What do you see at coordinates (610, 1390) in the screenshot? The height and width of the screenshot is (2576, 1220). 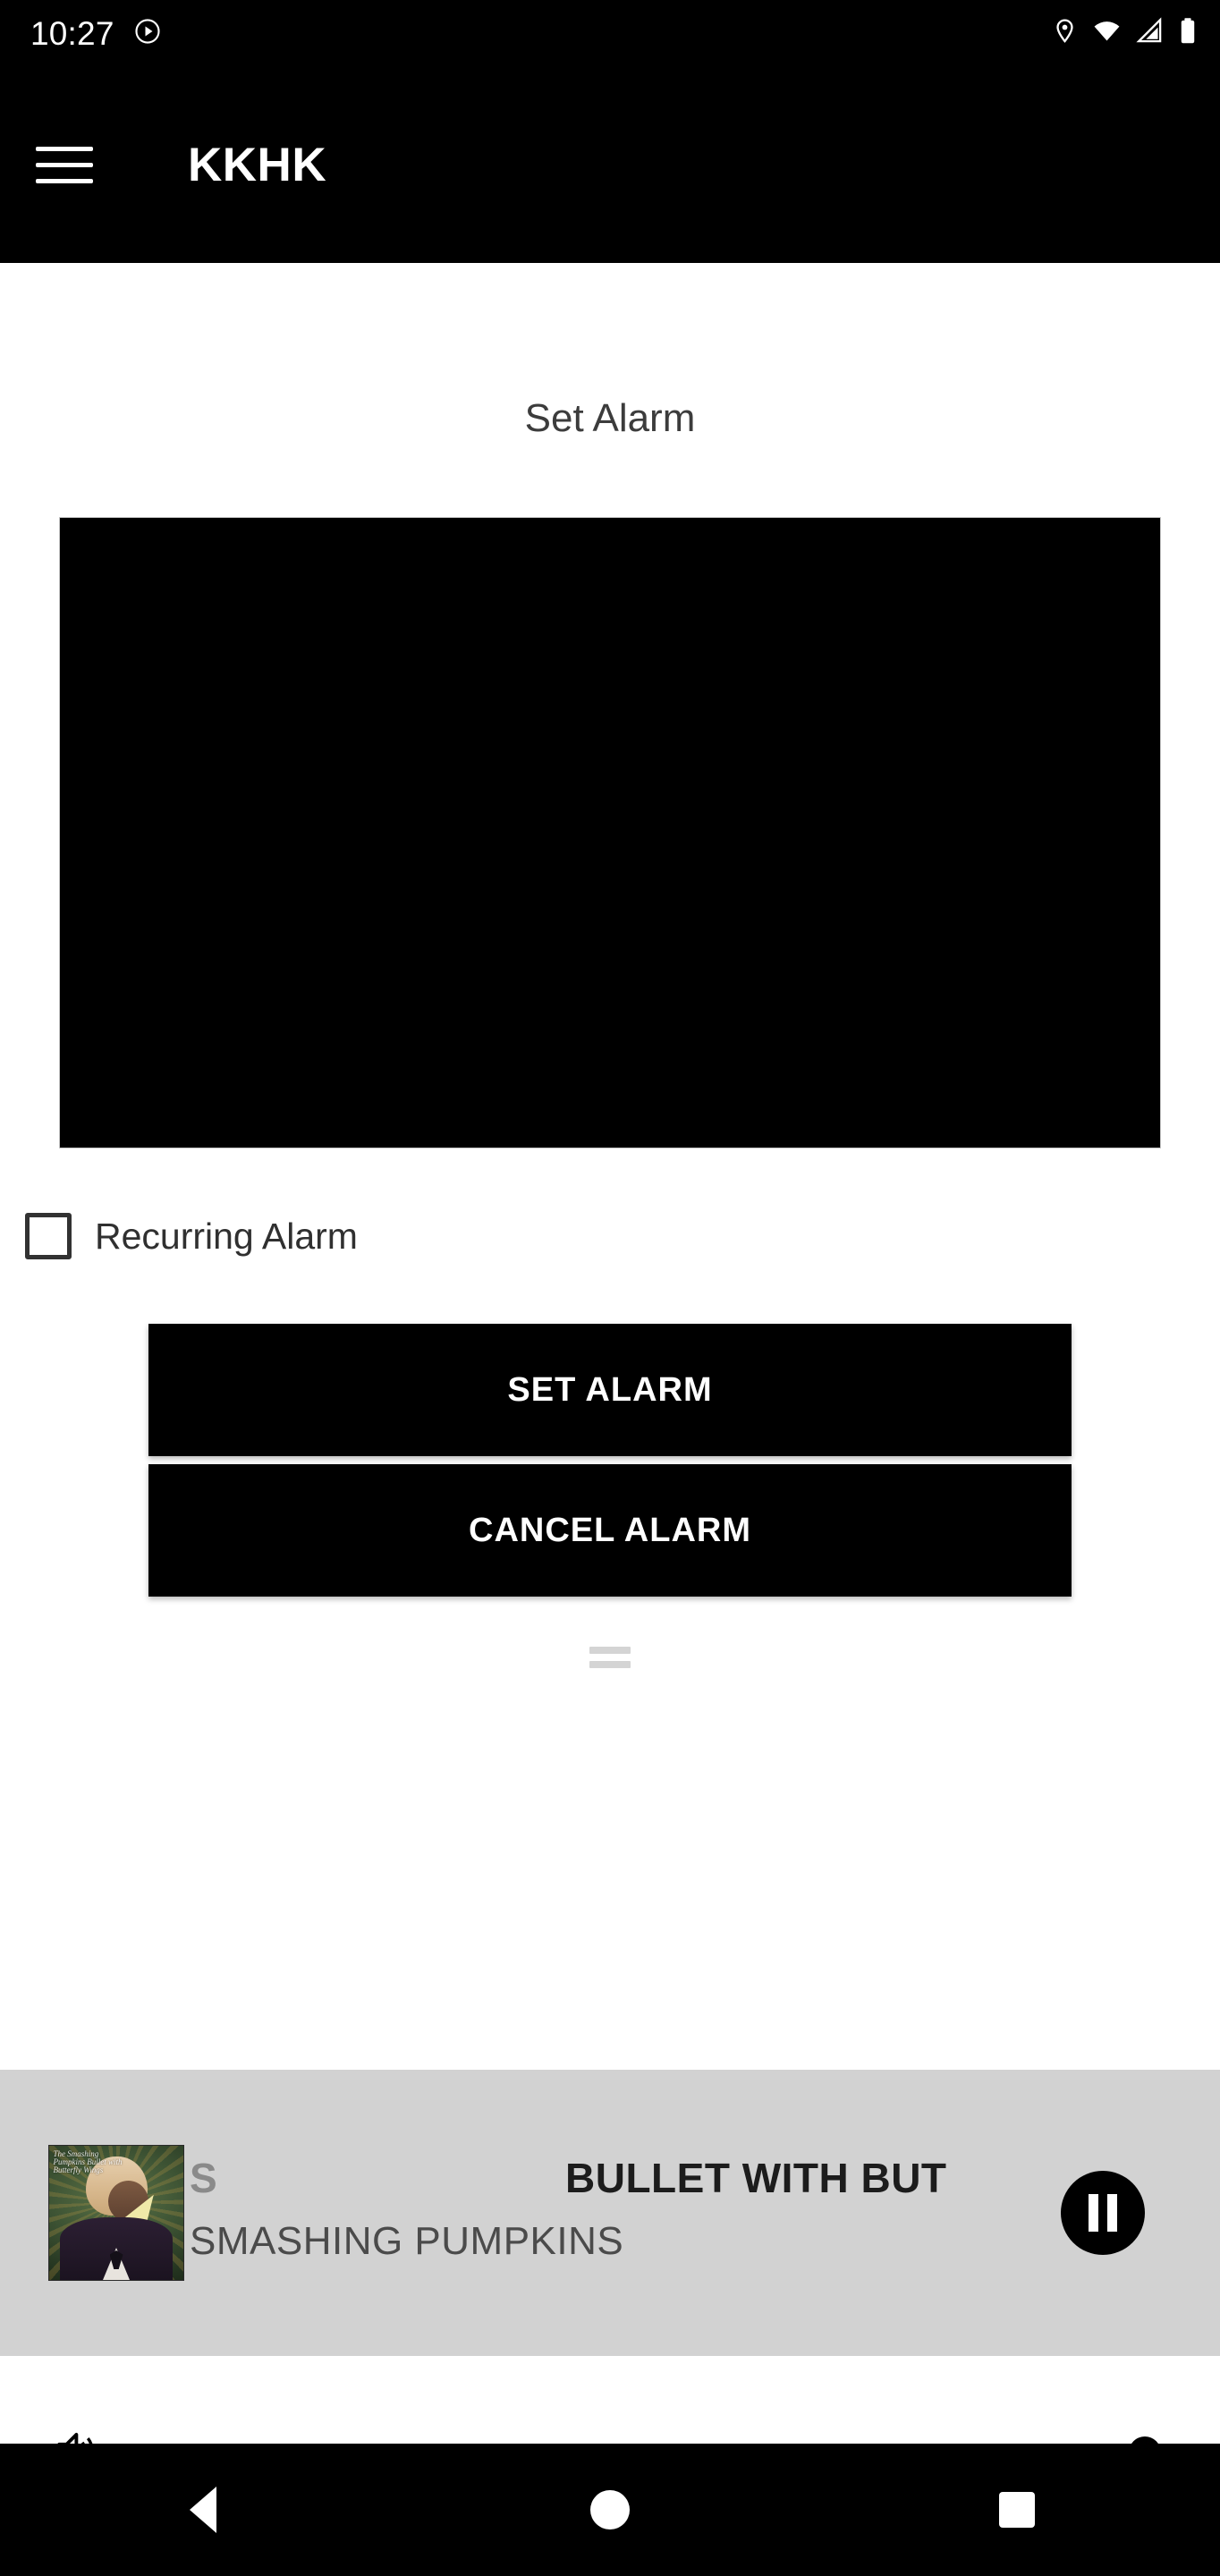 I see `set-alarm-button: SET ALARM` at bounding box center [610, 1390].